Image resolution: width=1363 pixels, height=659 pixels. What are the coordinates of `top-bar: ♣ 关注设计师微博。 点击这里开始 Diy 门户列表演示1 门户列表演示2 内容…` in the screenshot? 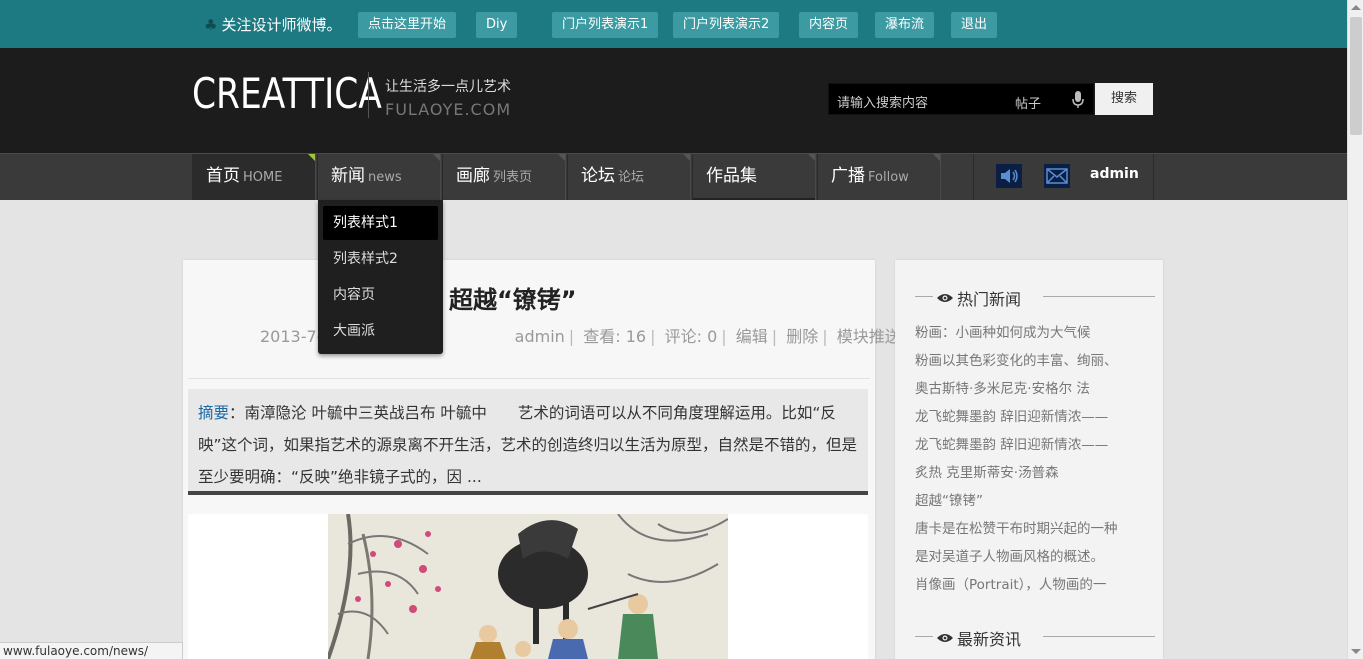 It's located at (673, 24).